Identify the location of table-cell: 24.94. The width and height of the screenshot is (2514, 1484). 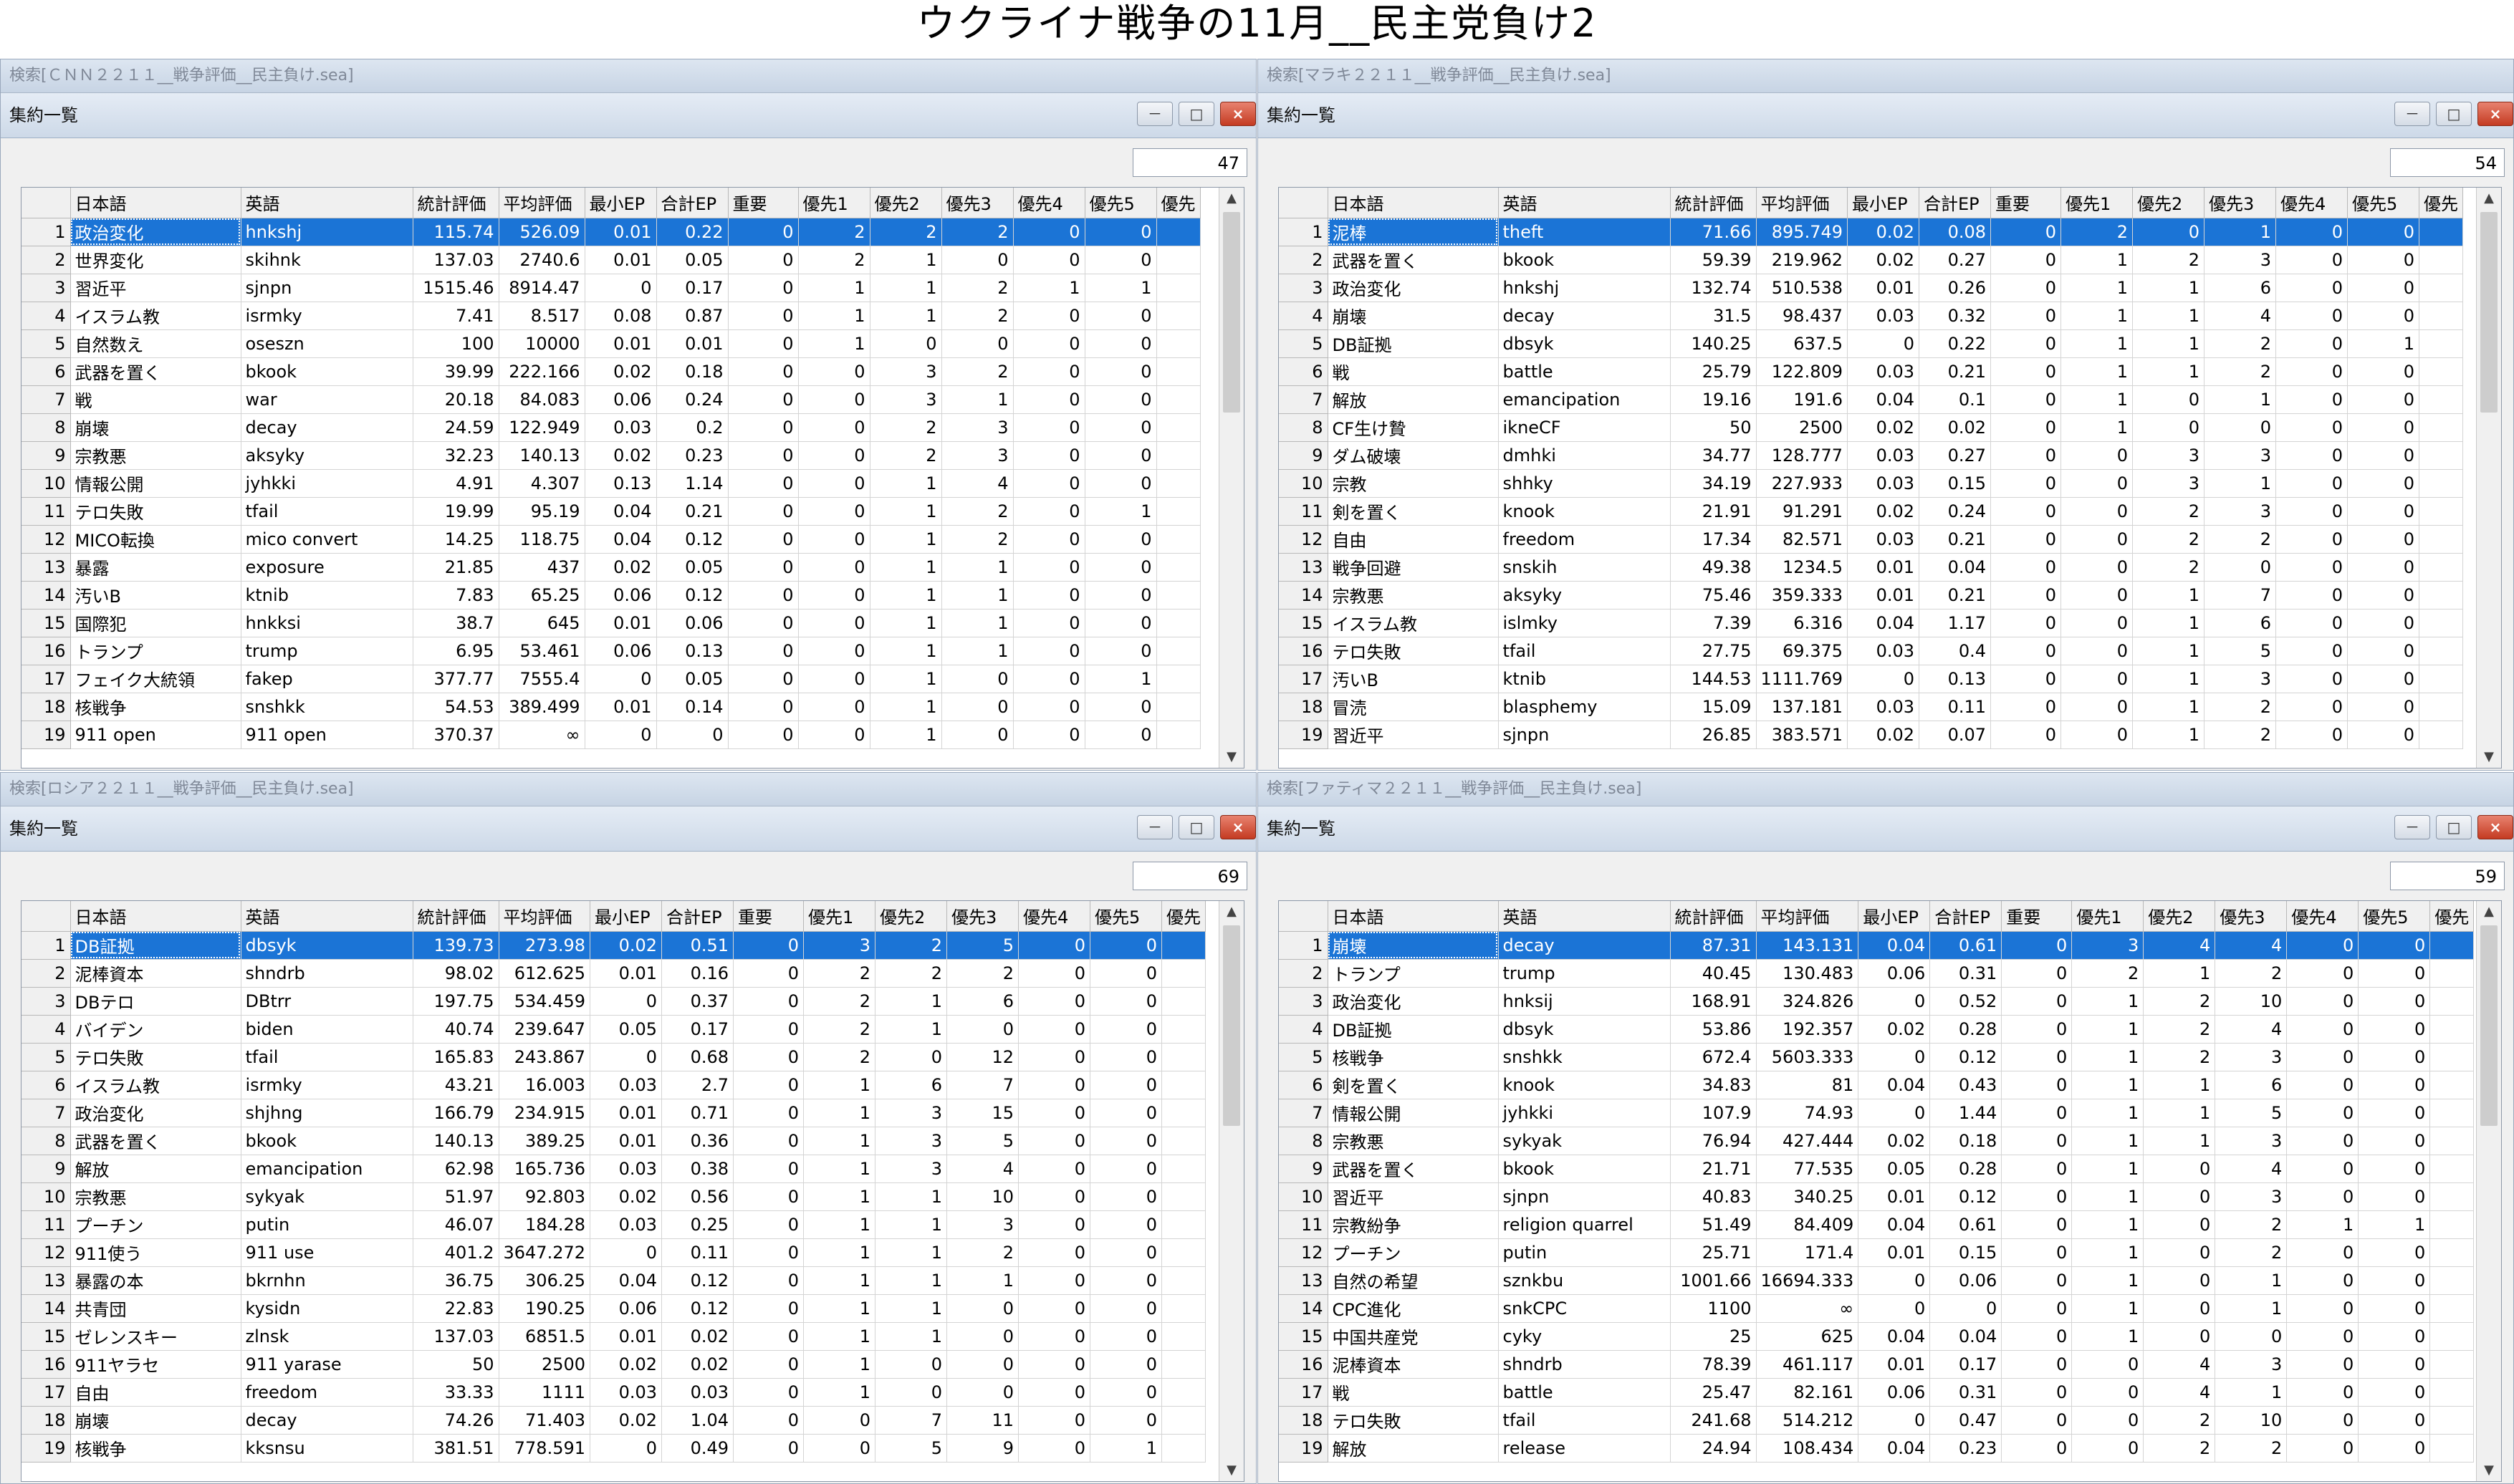
(1713, 1448).